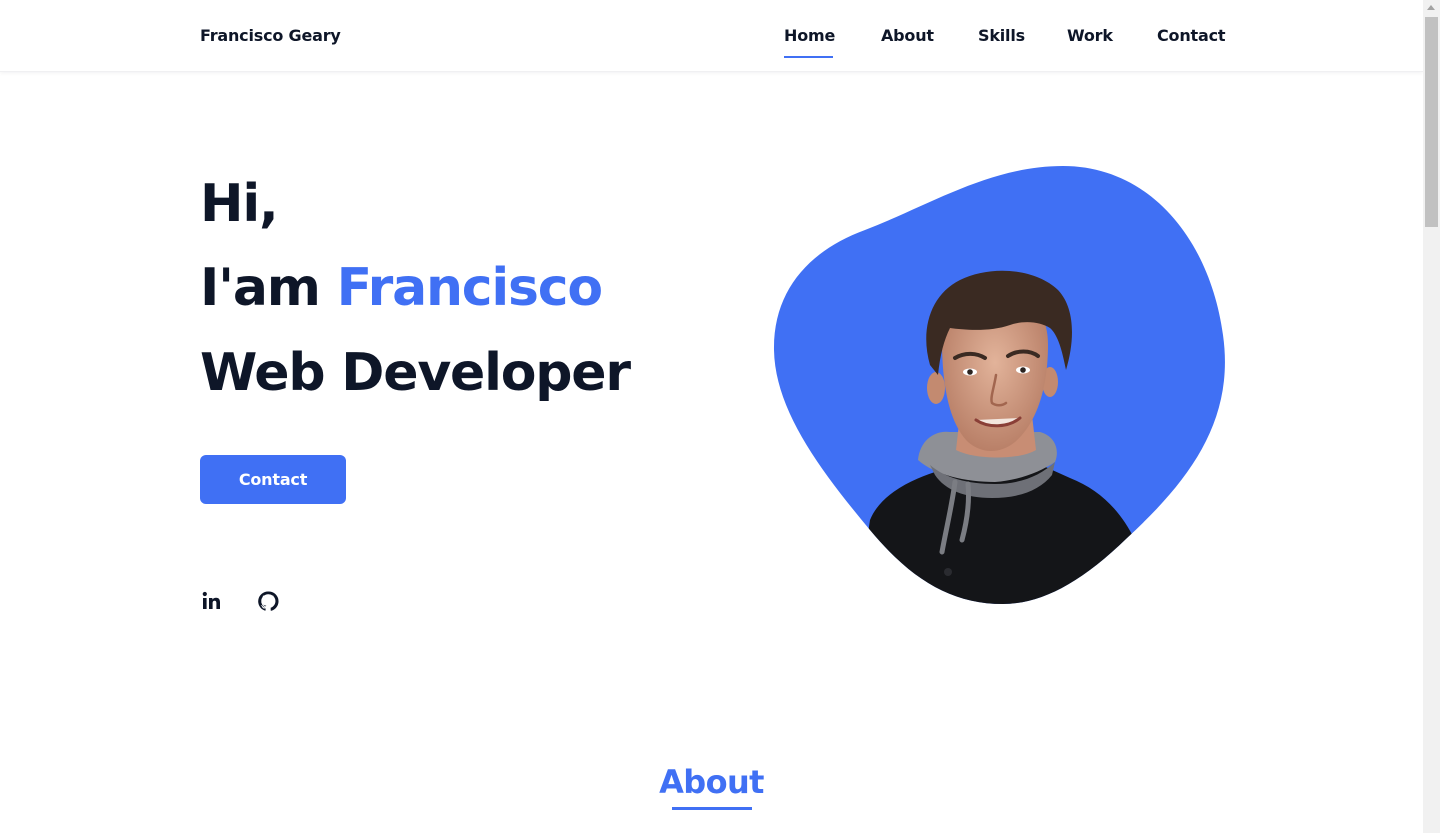  Describe the element at coordinates (212, 601) in the screenshot. I see `linkedin-icon` at that location.